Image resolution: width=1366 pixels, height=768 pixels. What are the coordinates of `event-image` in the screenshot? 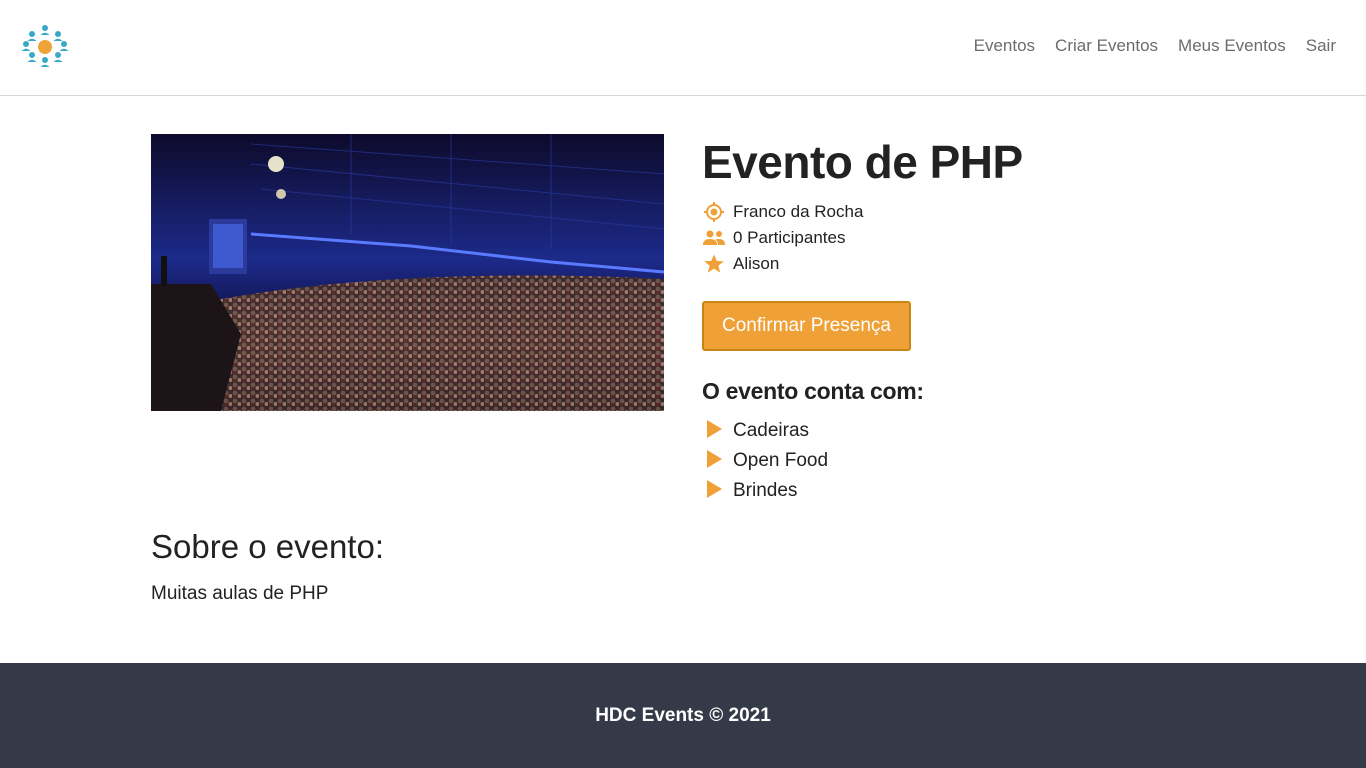 It's located at (407, 272).